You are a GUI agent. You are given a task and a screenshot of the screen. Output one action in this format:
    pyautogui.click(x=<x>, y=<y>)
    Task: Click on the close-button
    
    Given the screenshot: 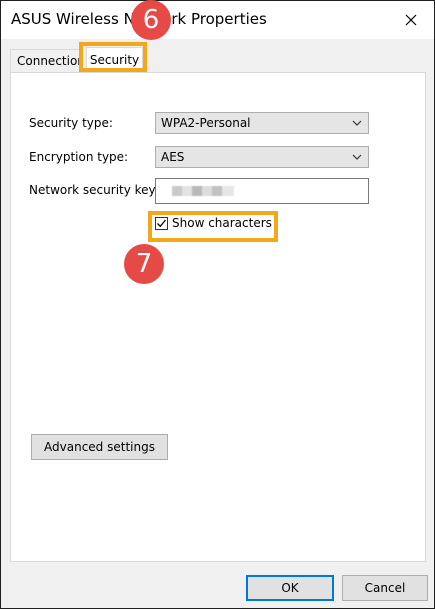 What is the action you would take?
    pyautogui.click(x=411, y=20)
    